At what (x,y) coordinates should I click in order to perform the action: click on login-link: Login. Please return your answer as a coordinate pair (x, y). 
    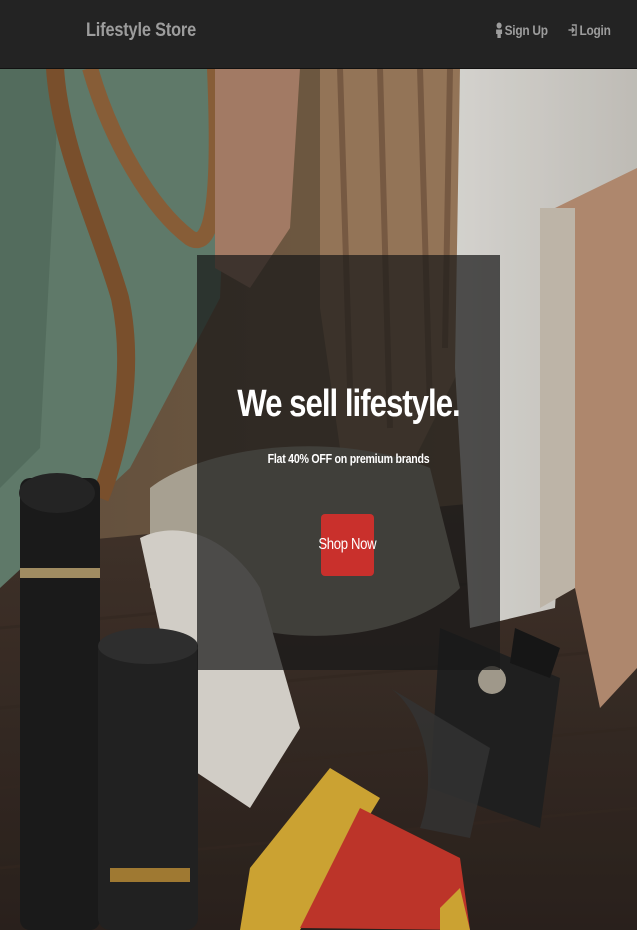
    Looking at the image, I should click on (589, 30).